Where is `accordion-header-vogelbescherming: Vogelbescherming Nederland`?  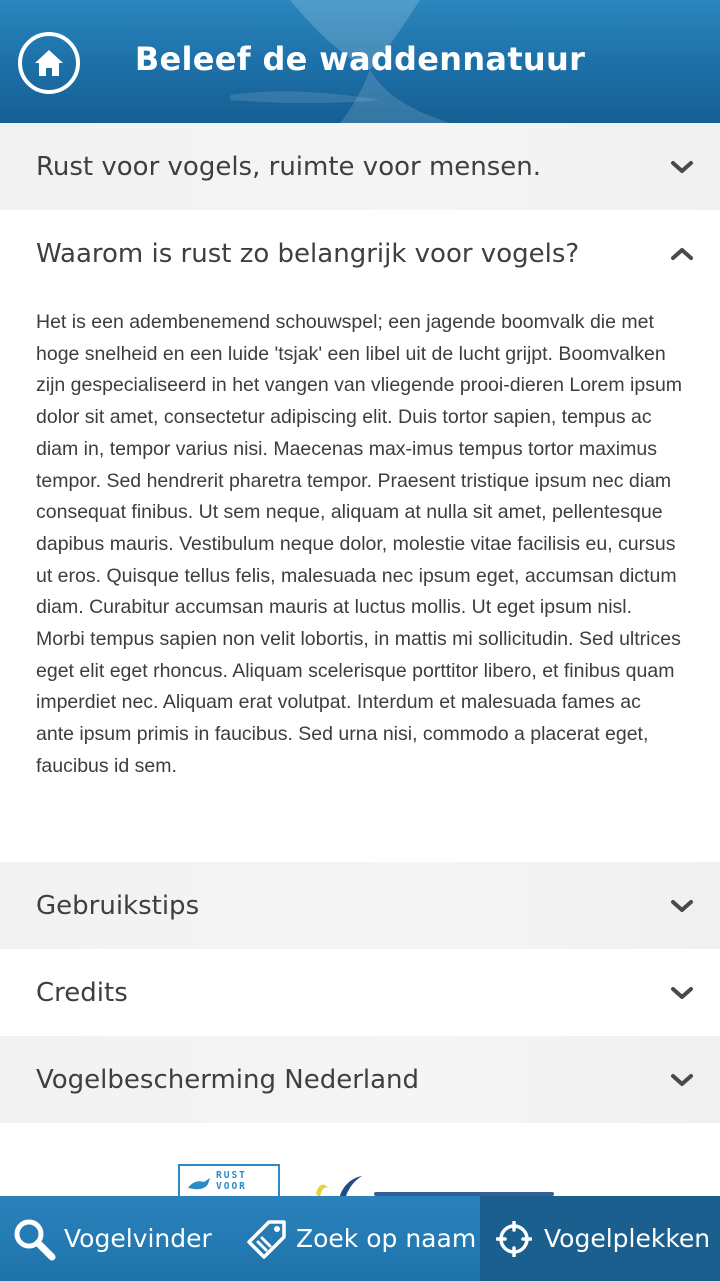
accordion-header-vogelbescherming: Vogelbescherming Nederland is located at coordinates (360, 1079).